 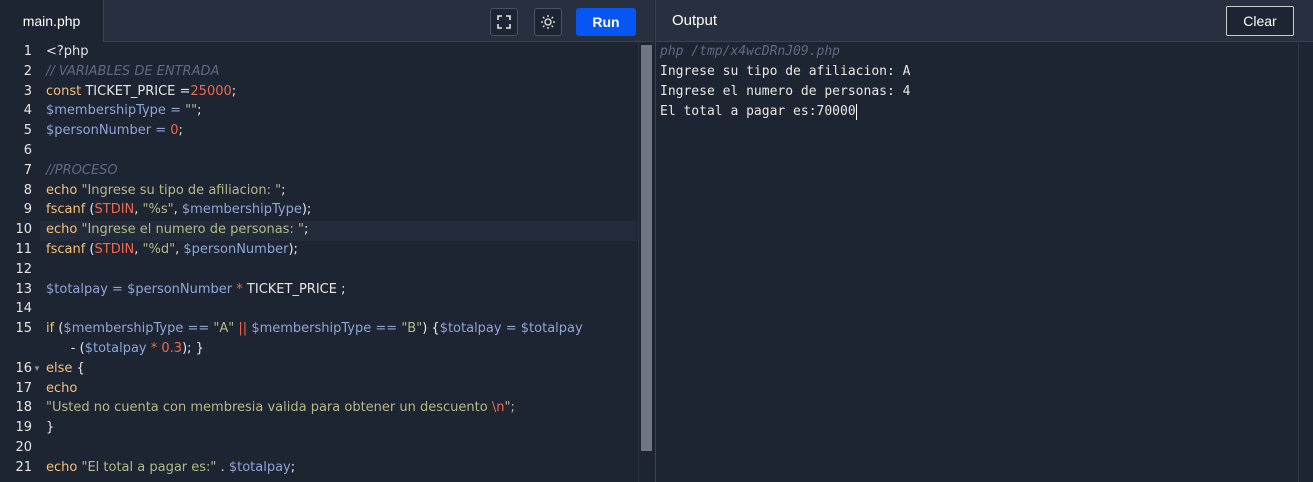 What do you see at coordinates (23, 427) in the screenshot?
I see `line-number: 19` at bounding box center [23, 427].